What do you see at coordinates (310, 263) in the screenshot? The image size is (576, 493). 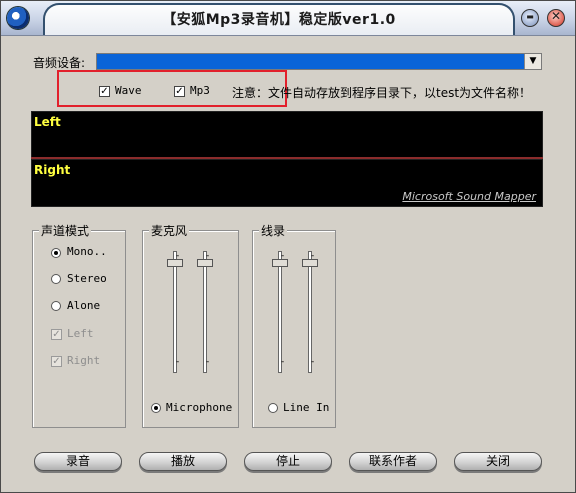 I see `line-right-slider-thumb` at bounding box center [310, 263].